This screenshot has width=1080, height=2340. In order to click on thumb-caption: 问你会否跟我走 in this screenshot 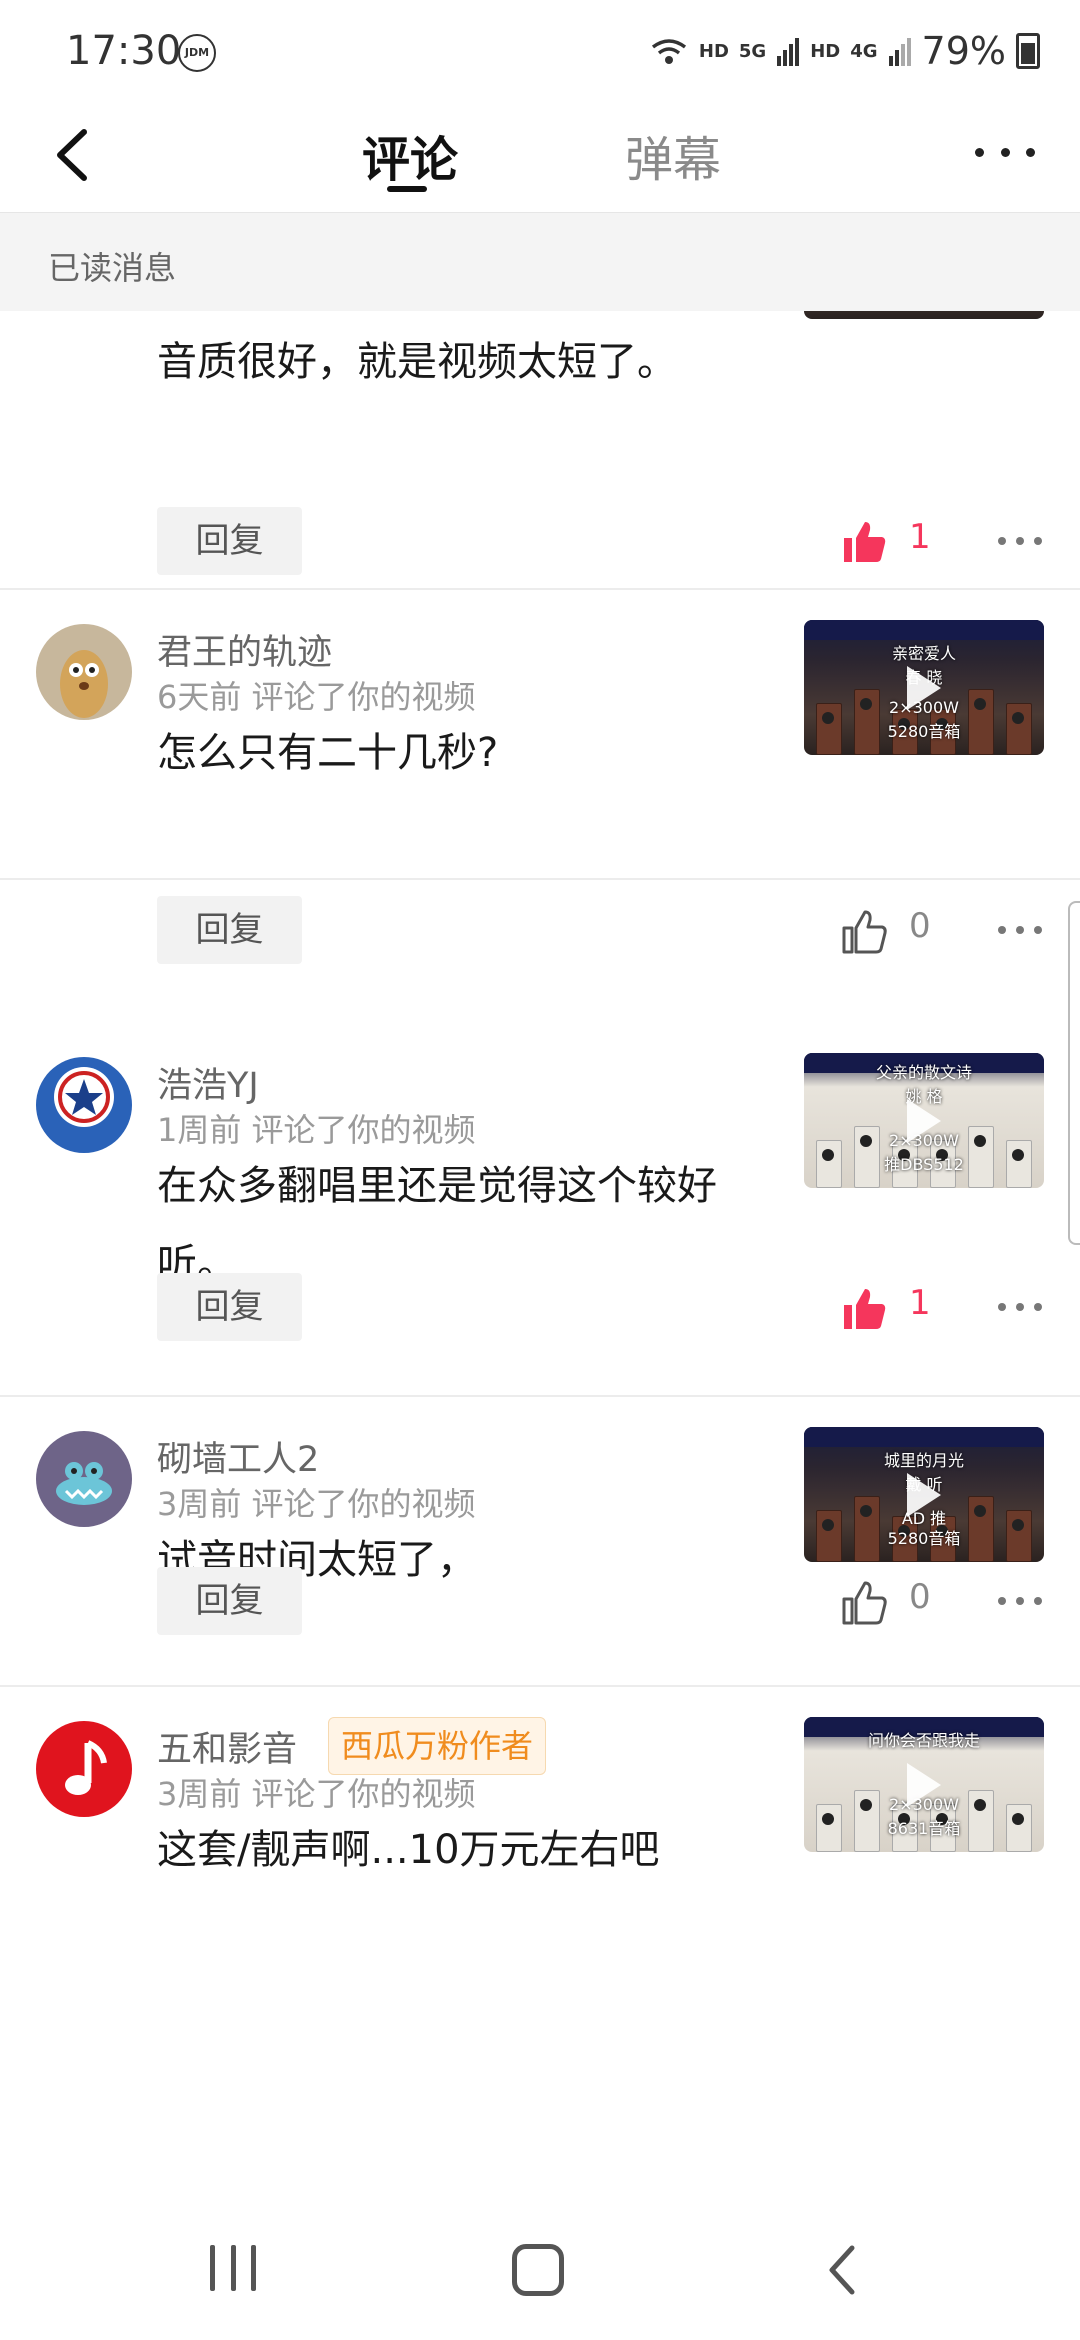, I will do `click(923, 1740)`.